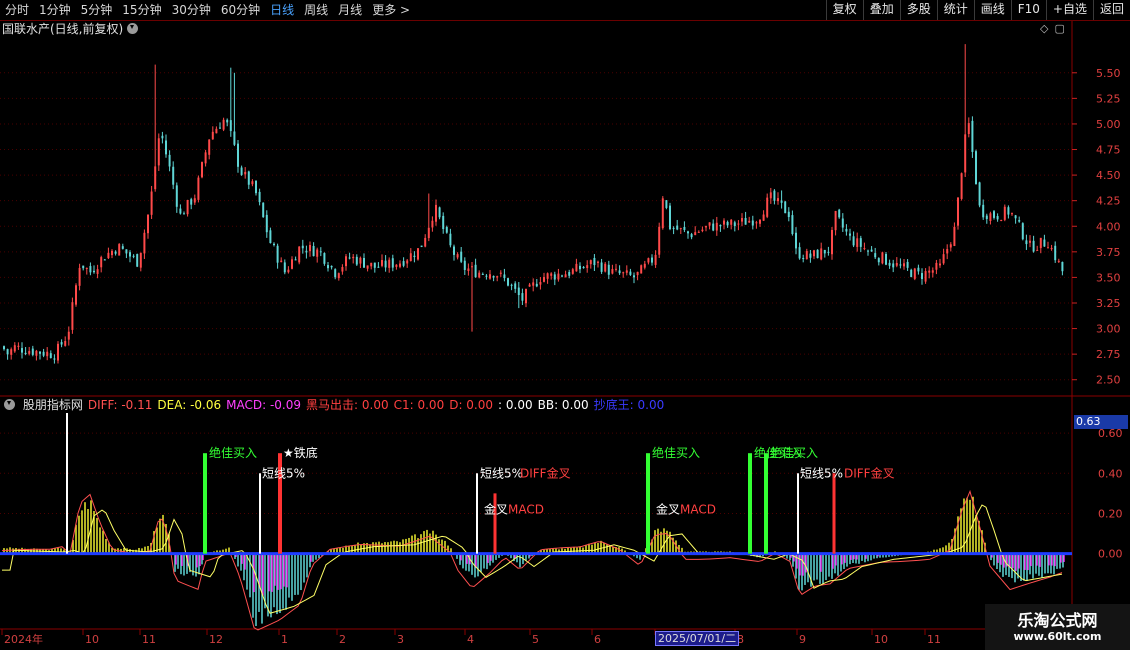 The width and height of the screenshot is (1130, 650). What do you see at coordinates (1108, 150) in the screenshot?
I see `price-axis-label: 4.75` at bounding box center [1108, 150].